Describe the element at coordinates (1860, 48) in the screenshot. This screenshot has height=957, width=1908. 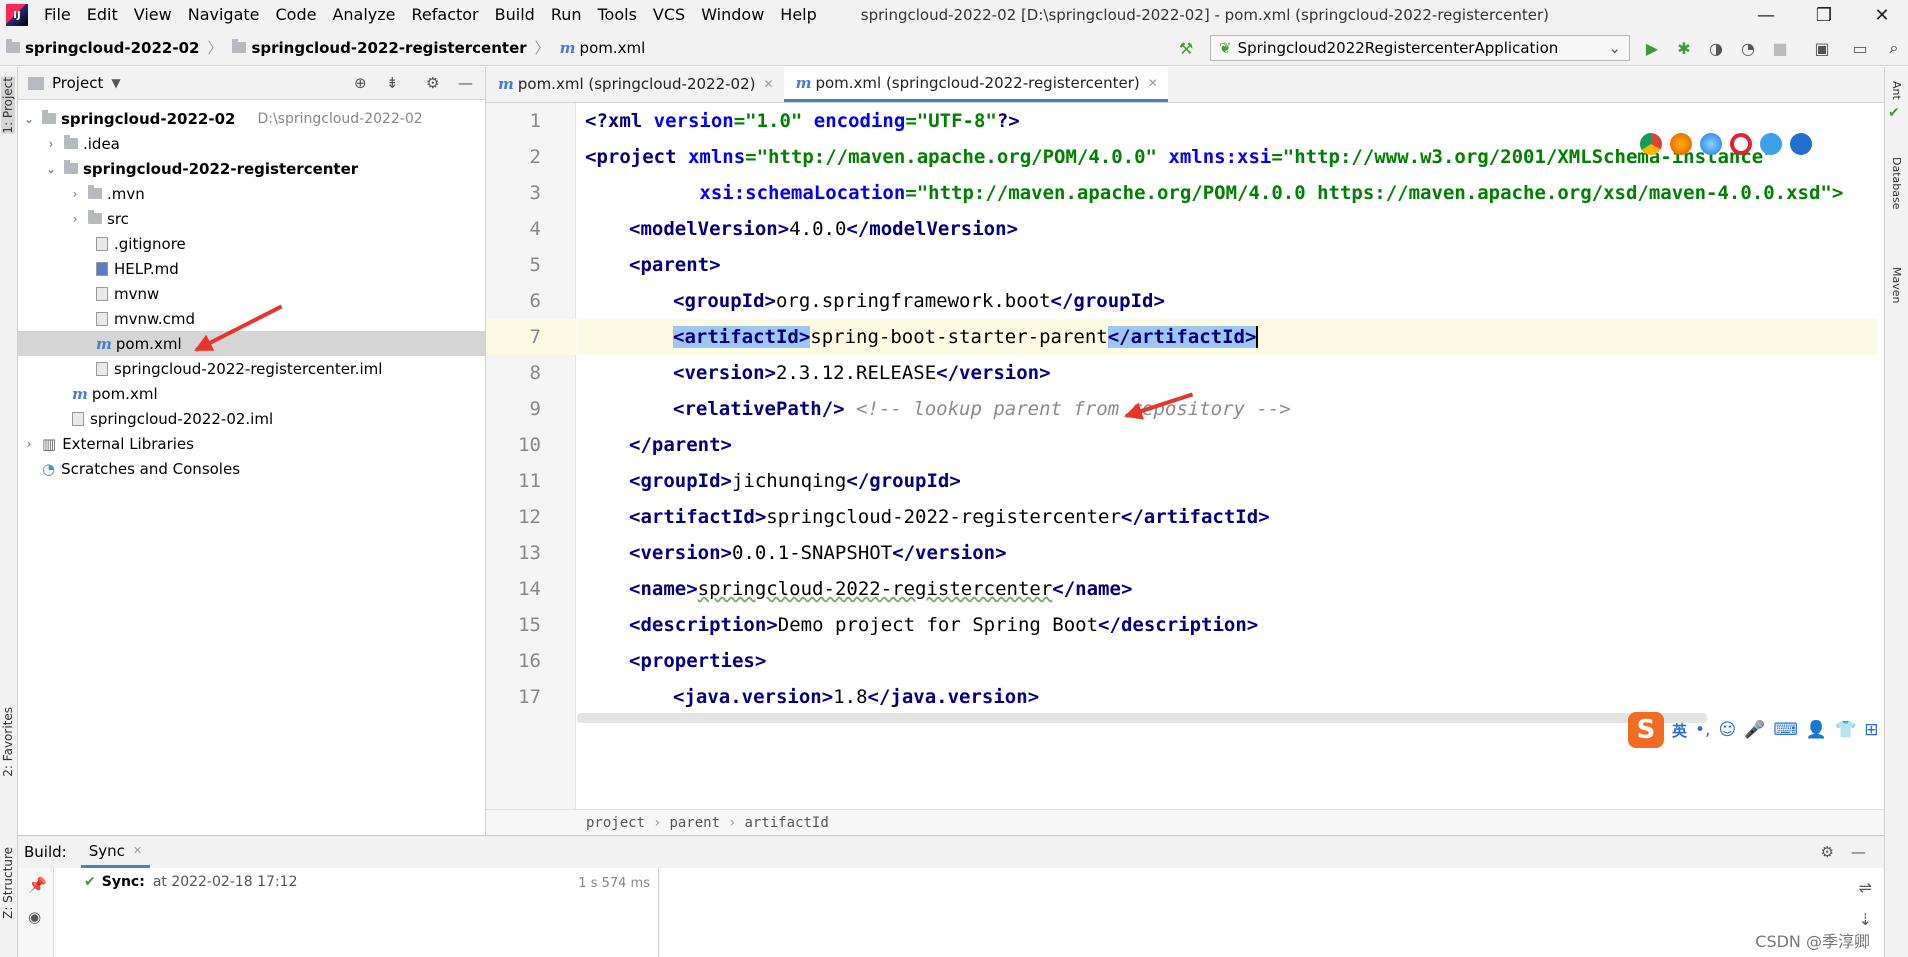
I see `terminal-icon: ▭` at that location.